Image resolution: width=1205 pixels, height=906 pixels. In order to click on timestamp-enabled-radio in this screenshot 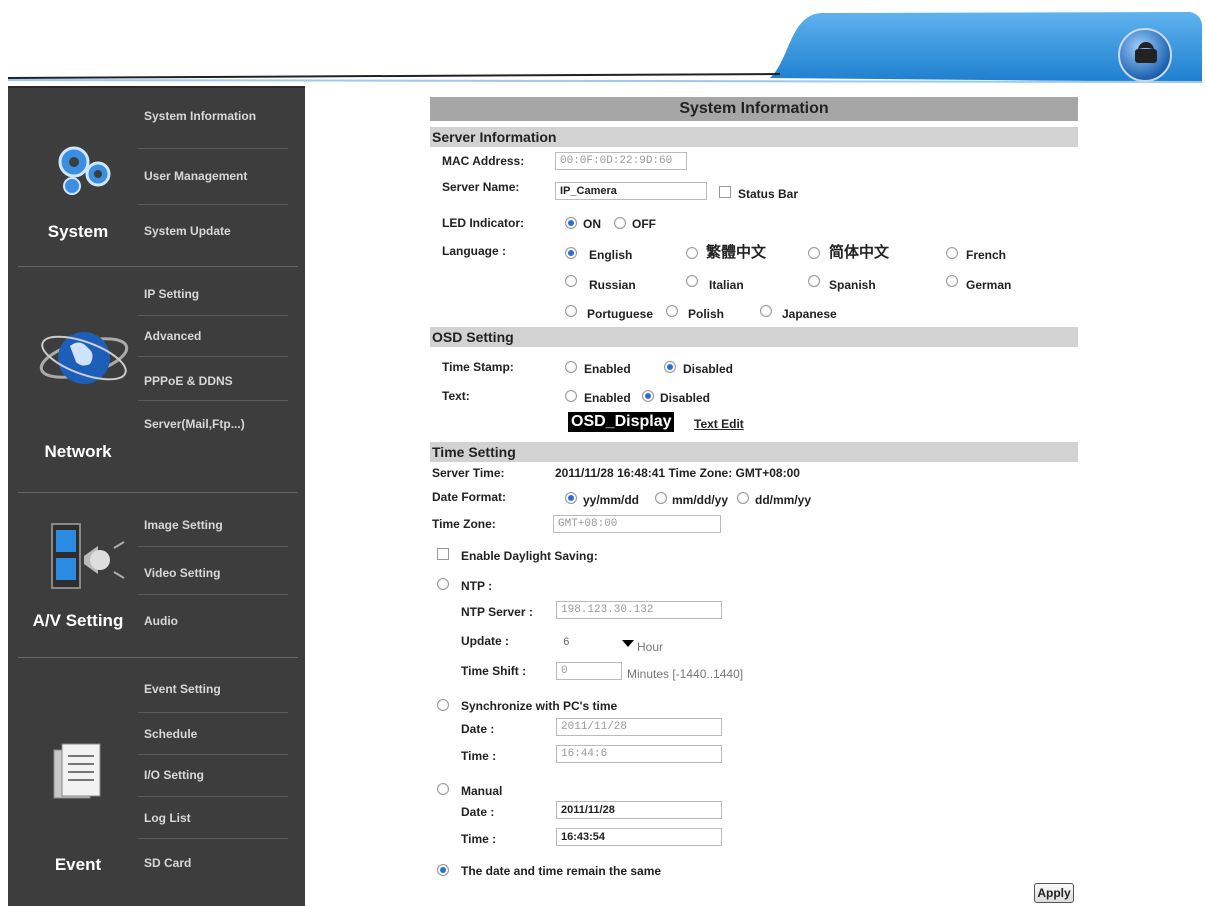, I will do `click(571, 367)`.